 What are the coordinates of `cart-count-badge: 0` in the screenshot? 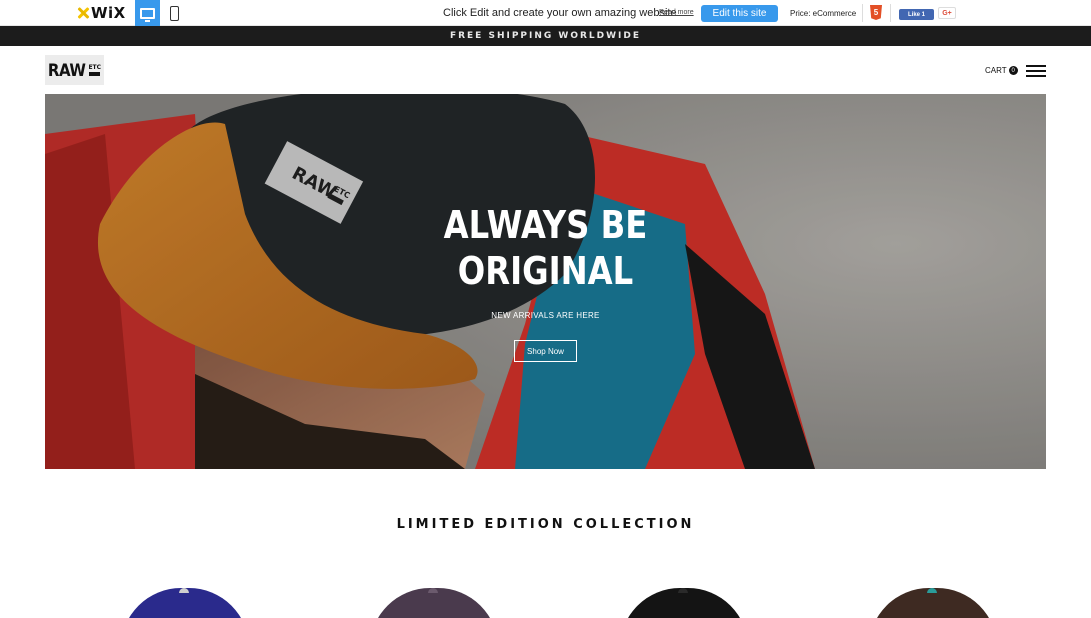 It's located at (1013, 70).